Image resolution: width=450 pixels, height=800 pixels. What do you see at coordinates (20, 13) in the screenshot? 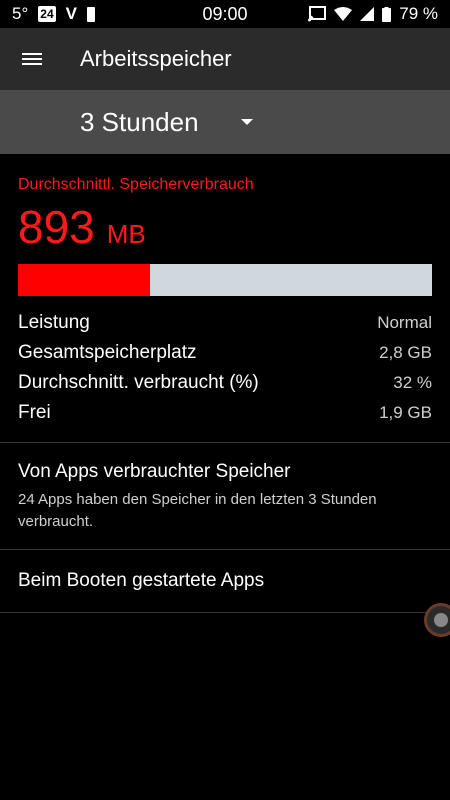
I see `temperature-text: 5°` at bounding box center [20, 13].